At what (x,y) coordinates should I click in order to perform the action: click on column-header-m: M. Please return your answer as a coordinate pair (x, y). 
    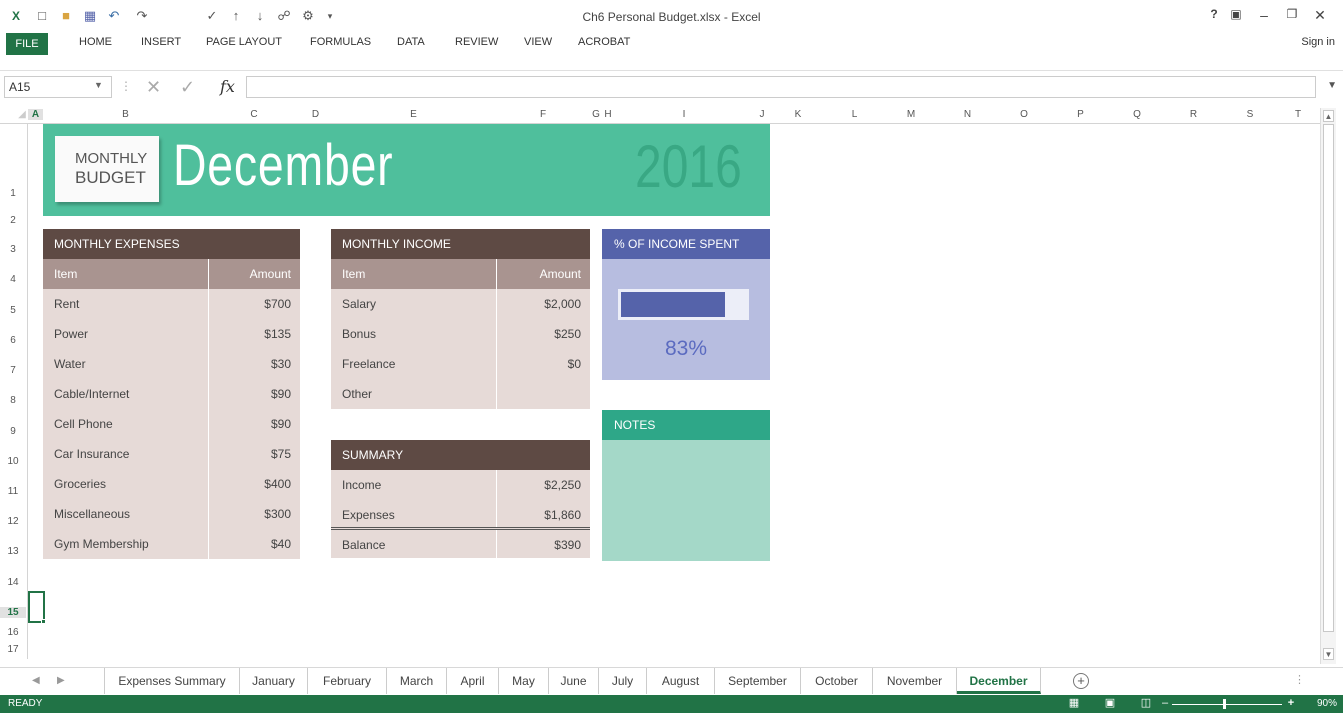
    Looking at the image, I should click on (911, 114).